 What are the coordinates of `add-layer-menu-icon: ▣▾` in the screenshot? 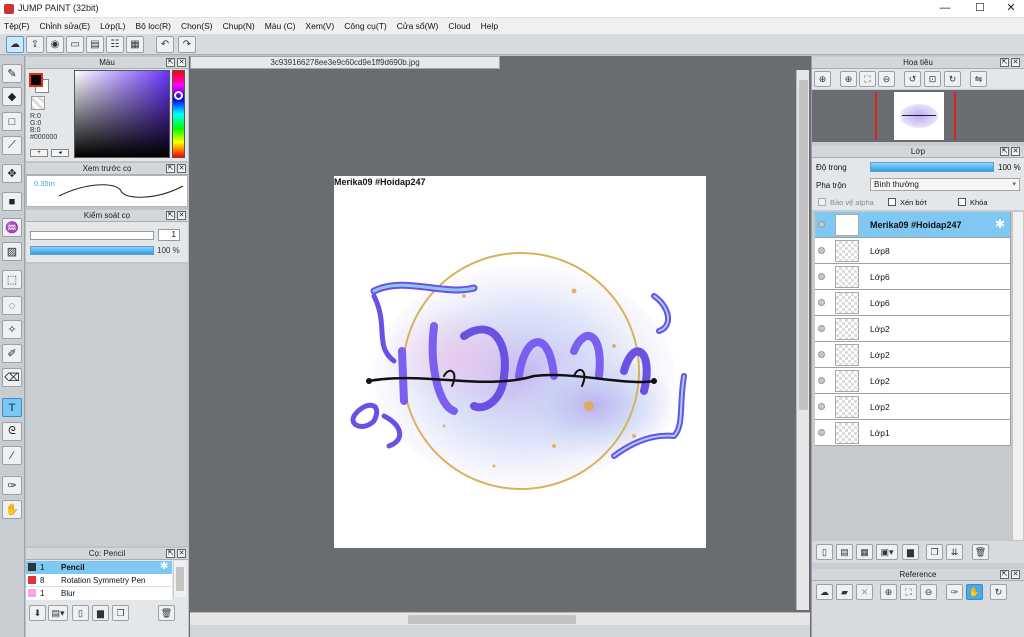 It's located at (887, 552).